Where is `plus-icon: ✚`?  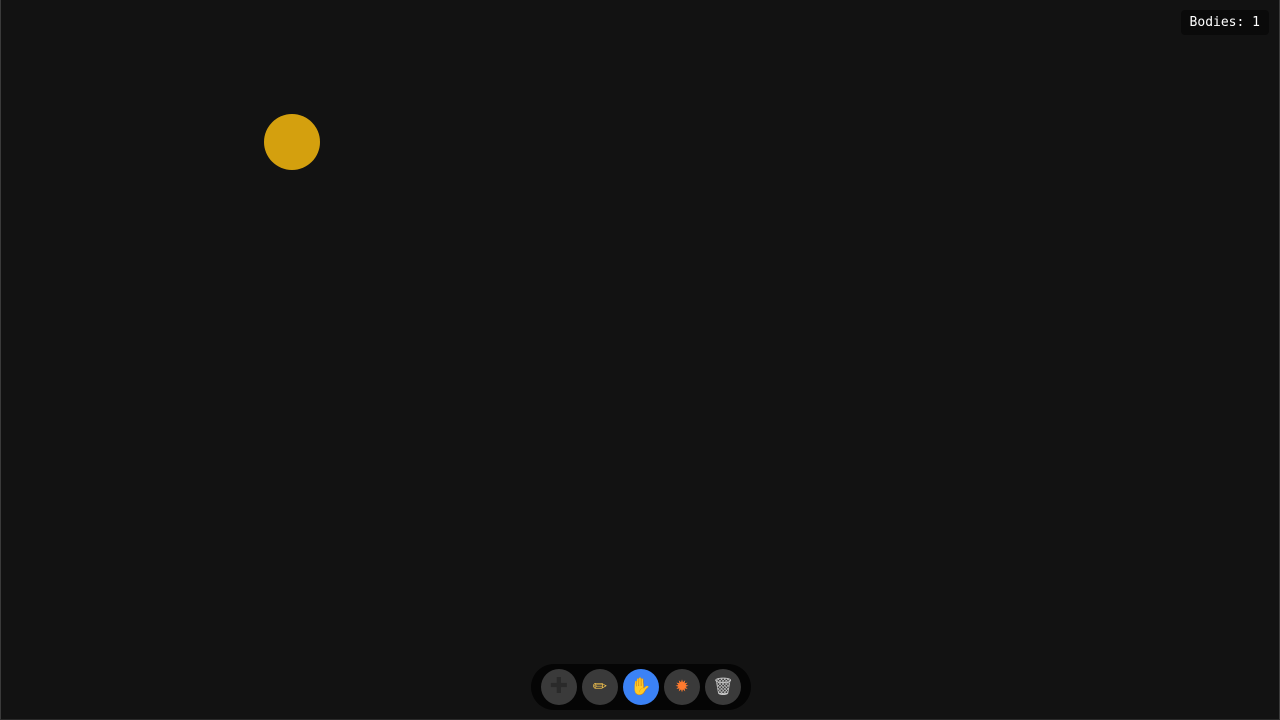 plus-icon: ✚ is located at coordinates (559, 686).